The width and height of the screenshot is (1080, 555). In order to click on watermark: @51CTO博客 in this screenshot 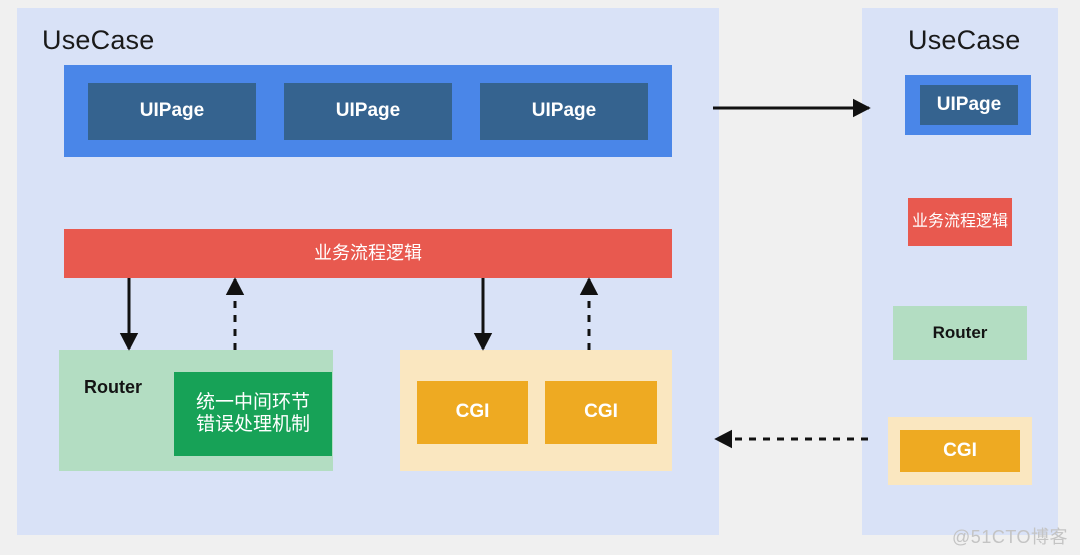, I will do `click(1010, 537)`.